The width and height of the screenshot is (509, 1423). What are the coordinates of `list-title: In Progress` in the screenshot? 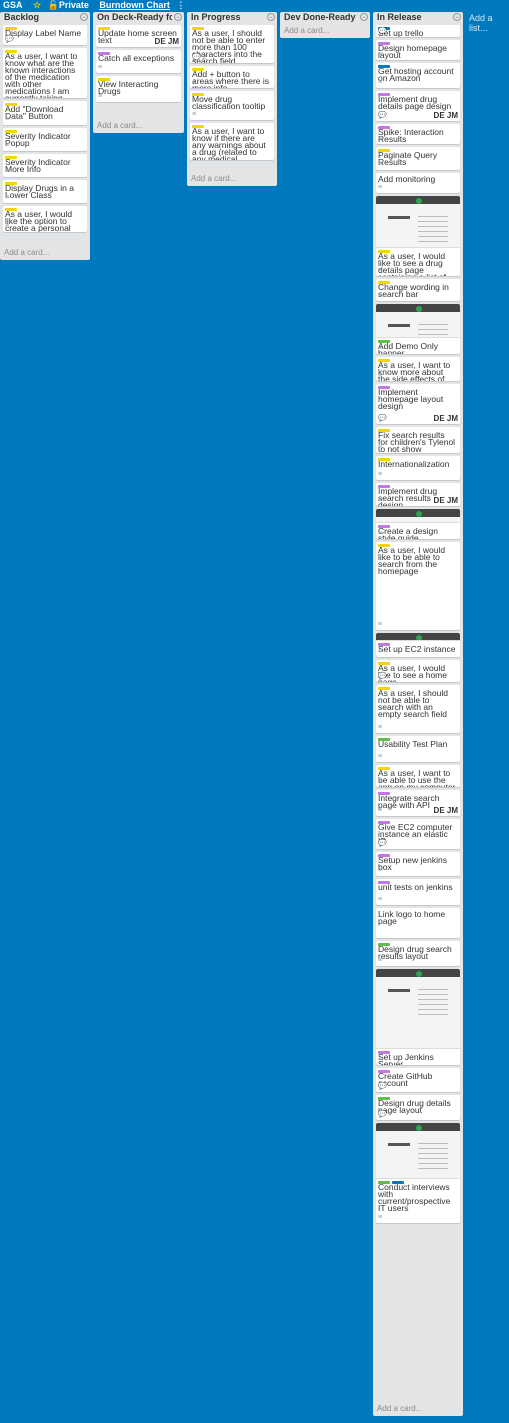 It's located at (228, 17).